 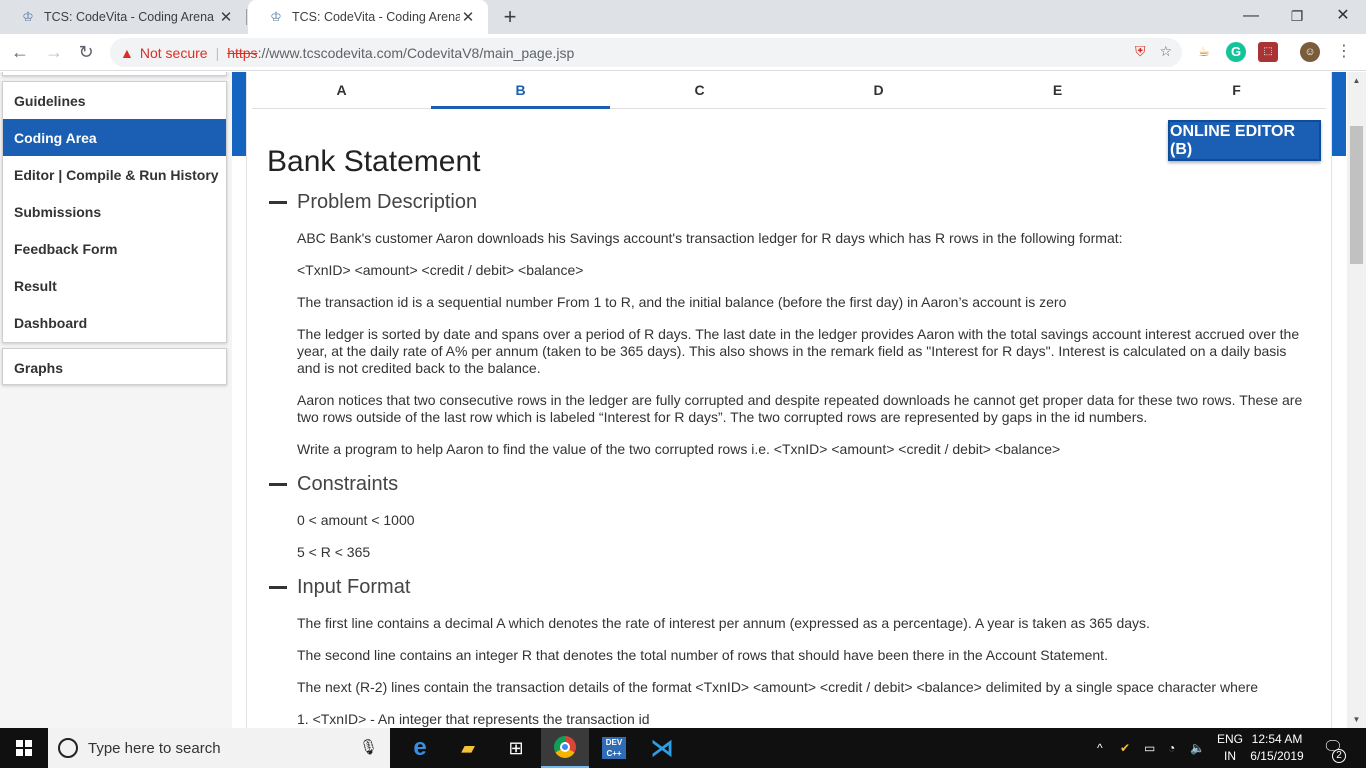 I want to click on vscode-app-icon: ⋊, so click(x=662, y=748).